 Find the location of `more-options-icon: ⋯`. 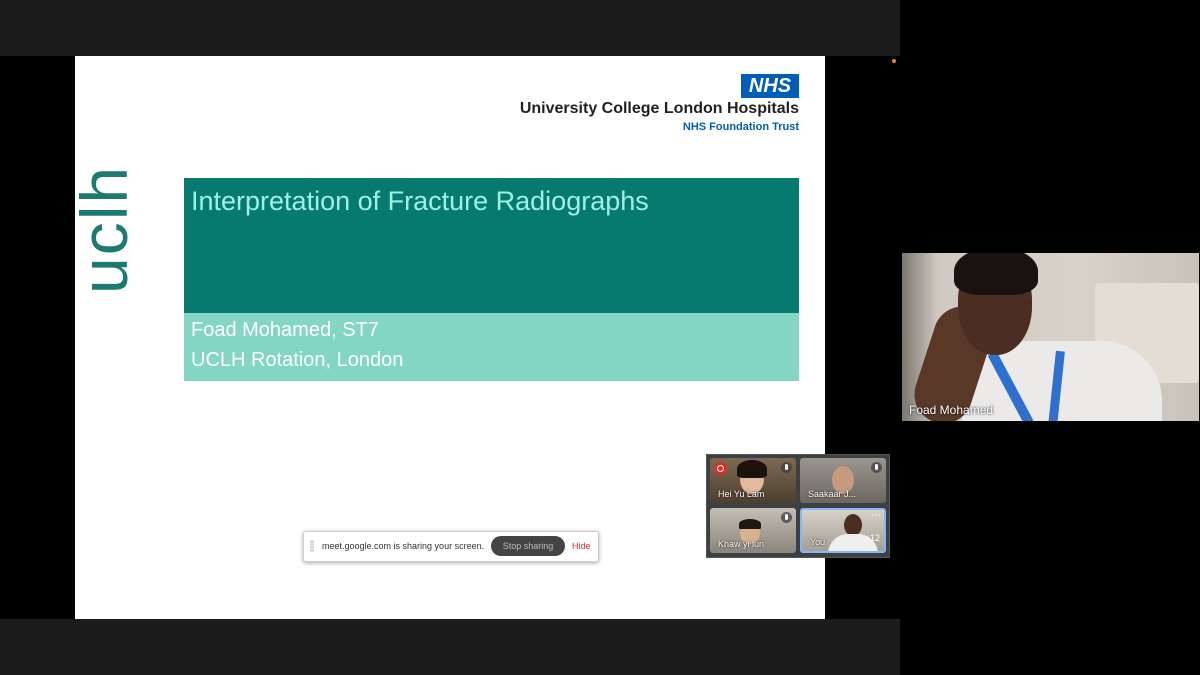

more-options-icon: ⋯ is located at coordinates (876, 516).